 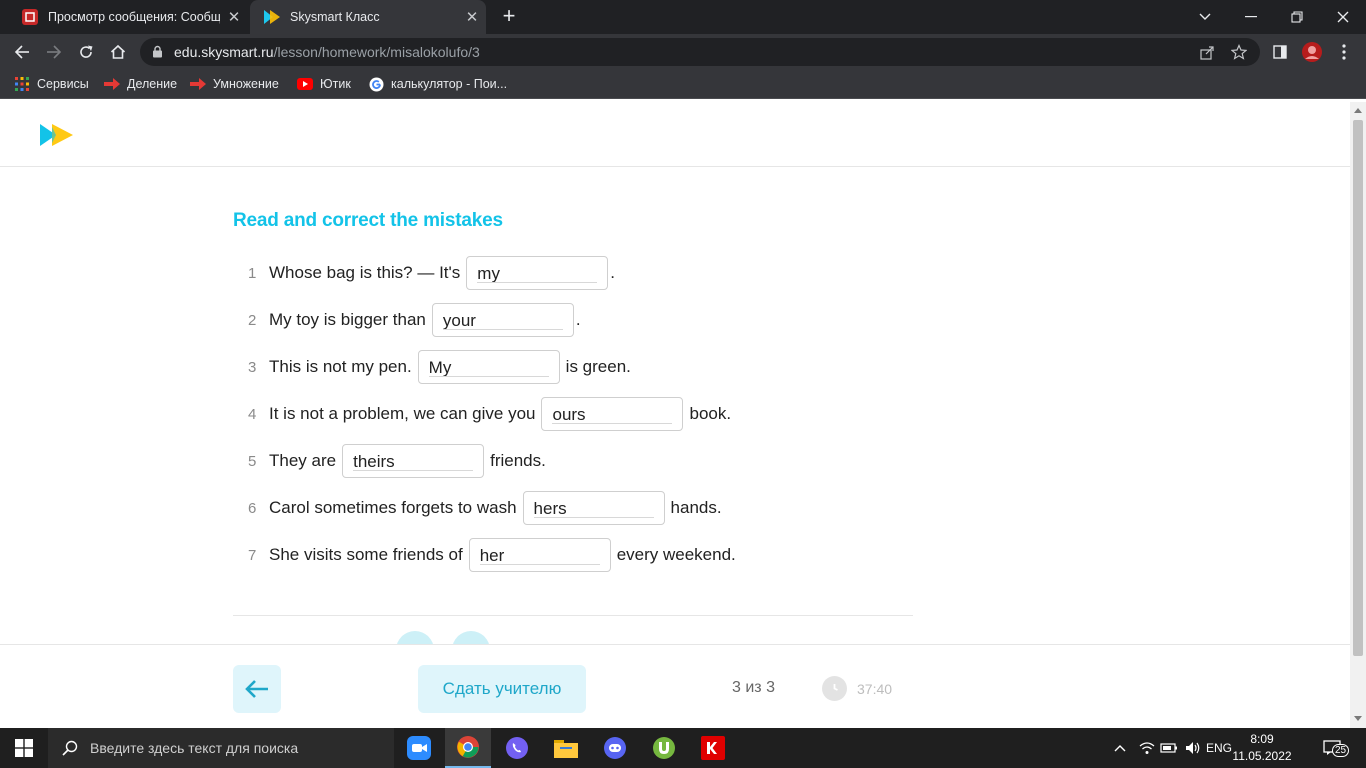 What do you see at coordinates (57, 137) in the screenshot?
I see `skysmart-logo-icon` at bounding box center [57, 137].